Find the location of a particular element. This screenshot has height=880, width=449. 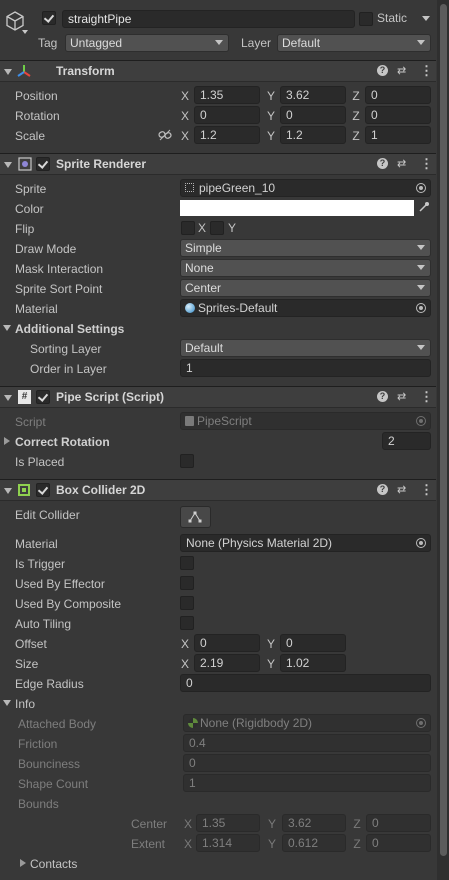

box-collider-header: Box Collider 2D ? ⇄ ⋮ is located at coordinates (218, 490).